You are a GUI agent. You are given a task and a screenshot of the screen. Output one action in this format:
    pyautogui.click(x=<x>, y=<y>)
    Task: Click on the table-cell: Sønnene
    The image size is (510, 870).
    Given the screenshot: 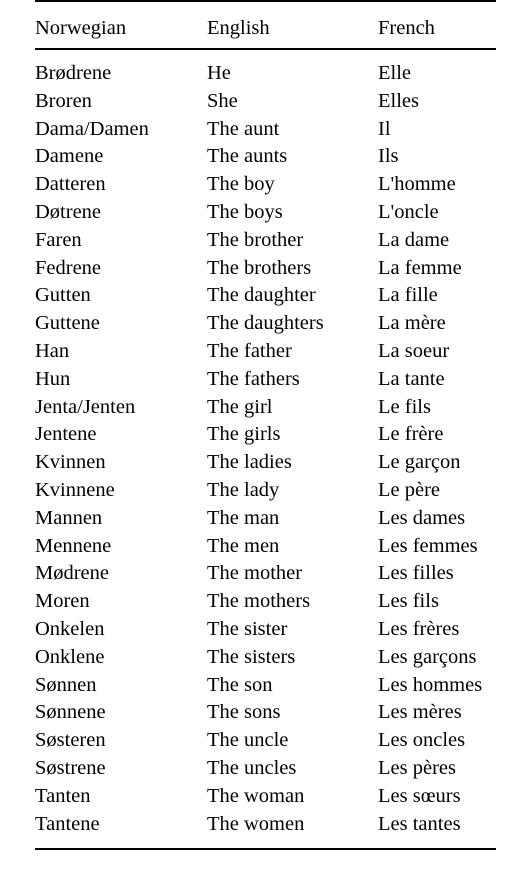 What is the action you would take?
    pyautogui.click(x=70, y=712)
    